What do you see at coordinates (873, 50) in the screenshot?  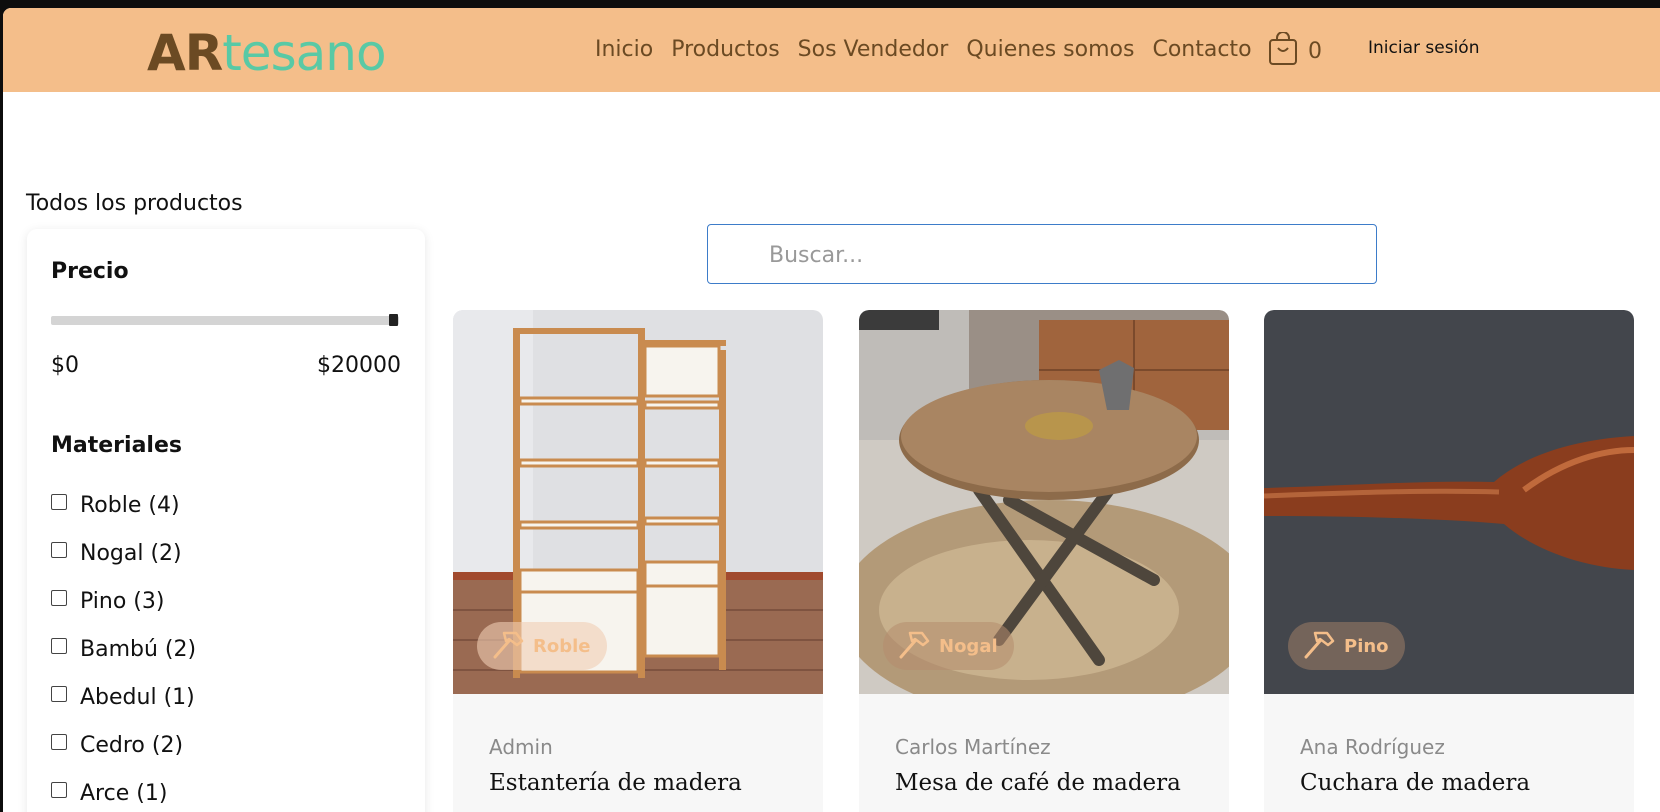 I see `nav-link-sos-vendedor: Sos Vendedor` at bounding box center [873, 50].